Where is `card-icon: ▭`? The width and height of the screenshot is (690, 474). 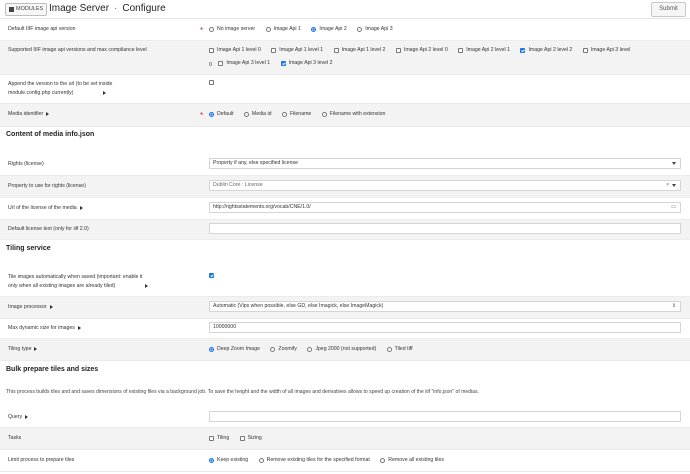 card-icon: ▭ is located at coordinates (673, 207).